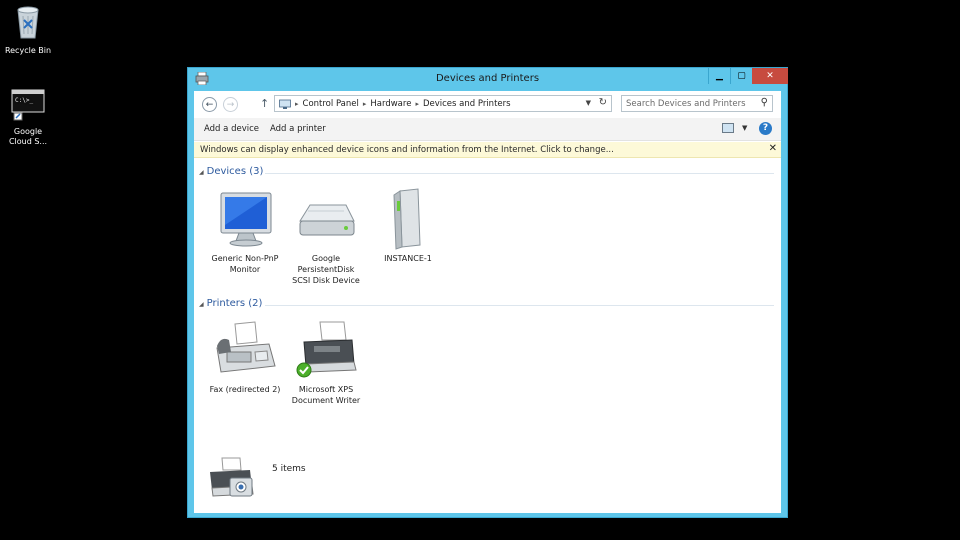  Describe the element at coordinates (408, 219) in the screenshot. I see `computer-tower-icon` at that location.